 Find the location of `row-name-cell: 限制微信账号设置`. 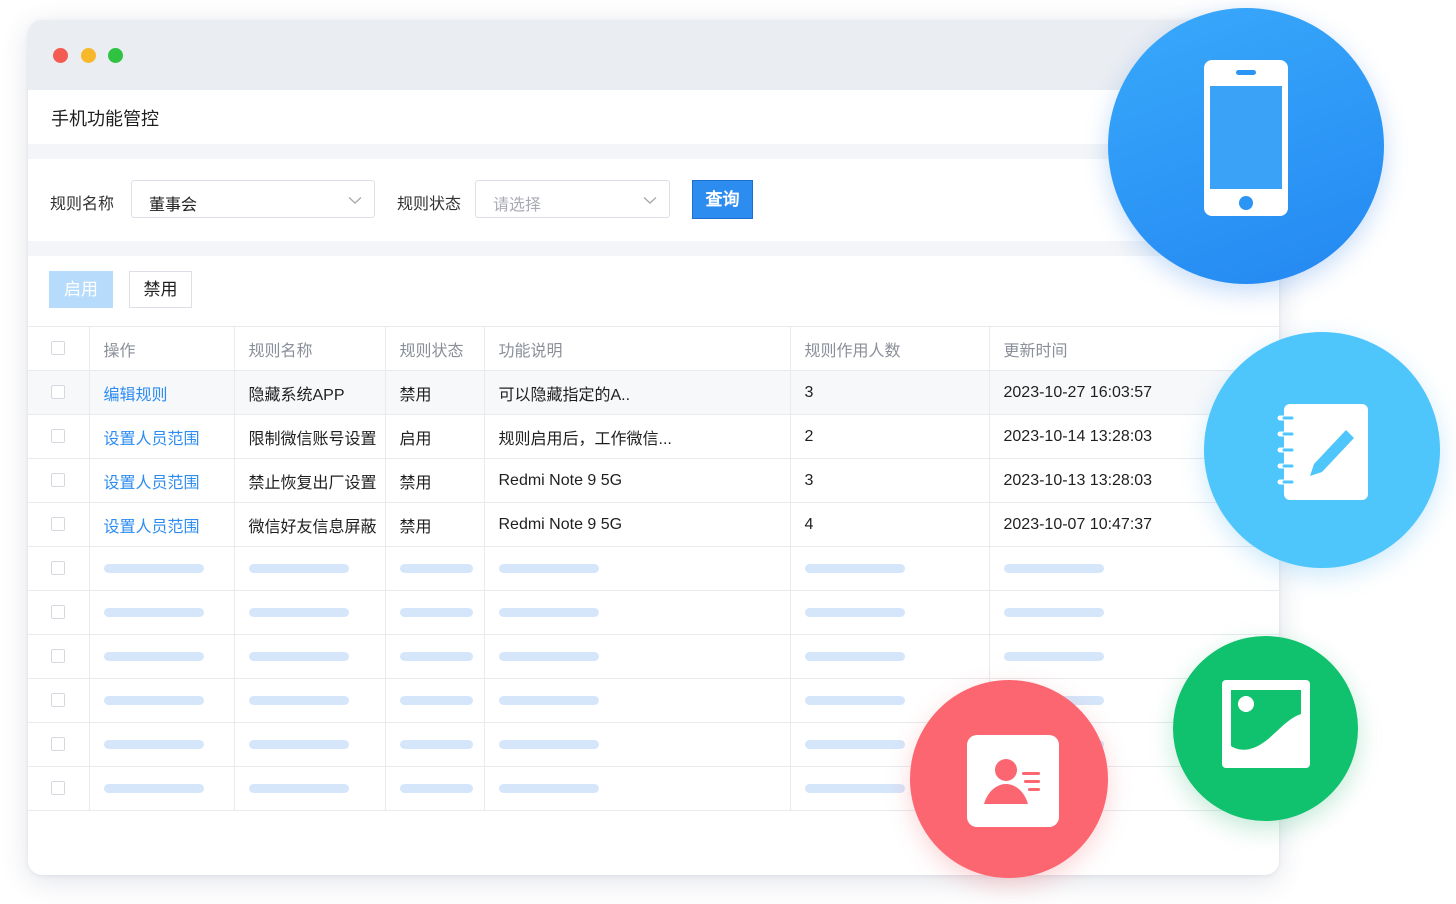

row-name-cell: 限制微信账号设置 is located at coordinates (310, 436).